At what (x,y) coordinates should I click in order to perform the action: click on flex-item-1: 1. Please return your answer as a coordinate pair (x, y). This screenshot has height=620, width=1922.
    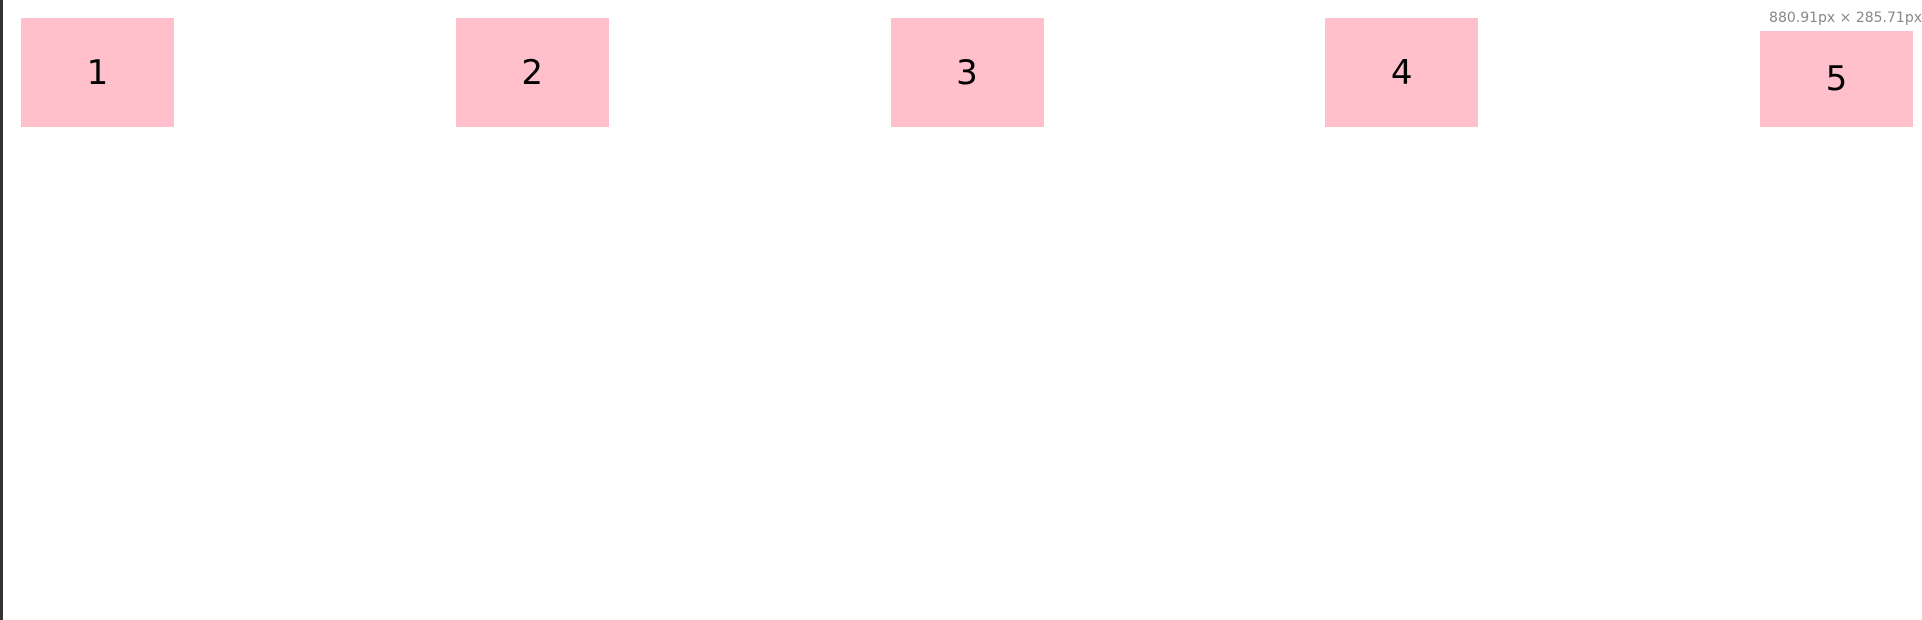
    Looking at the image, I should click on (97, 72).